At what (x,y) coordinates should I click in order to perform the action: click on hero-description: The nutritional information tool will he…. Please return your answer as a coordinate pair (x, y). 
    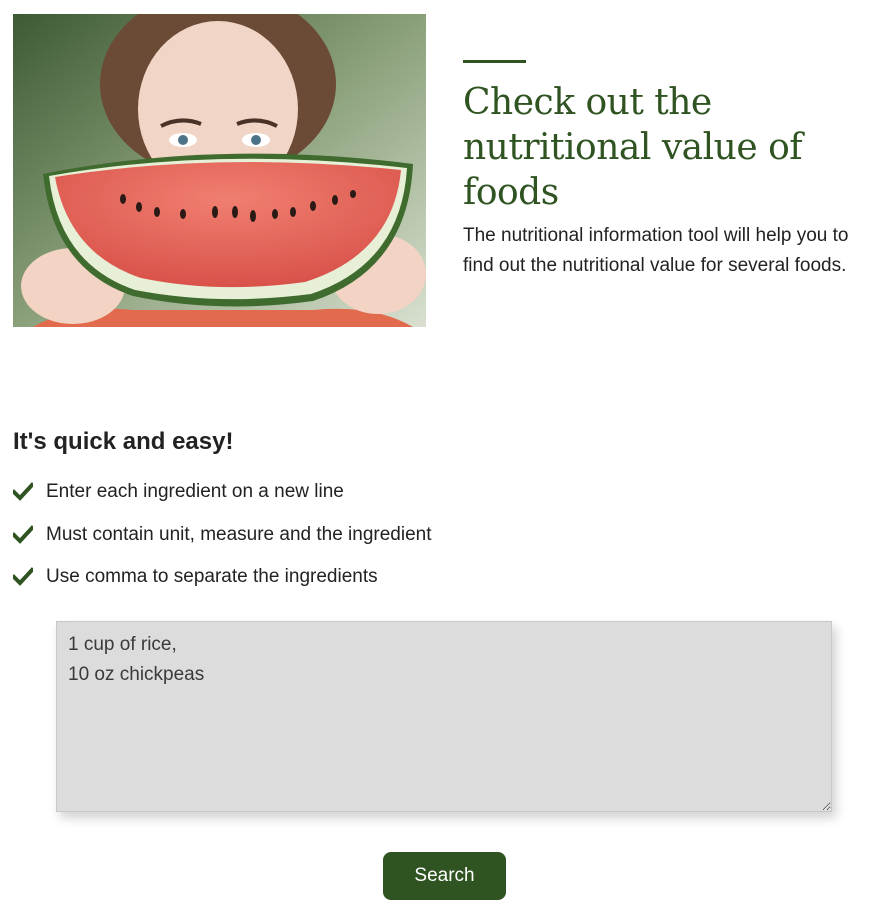
    Looking at the image, I should click on (656, 250).